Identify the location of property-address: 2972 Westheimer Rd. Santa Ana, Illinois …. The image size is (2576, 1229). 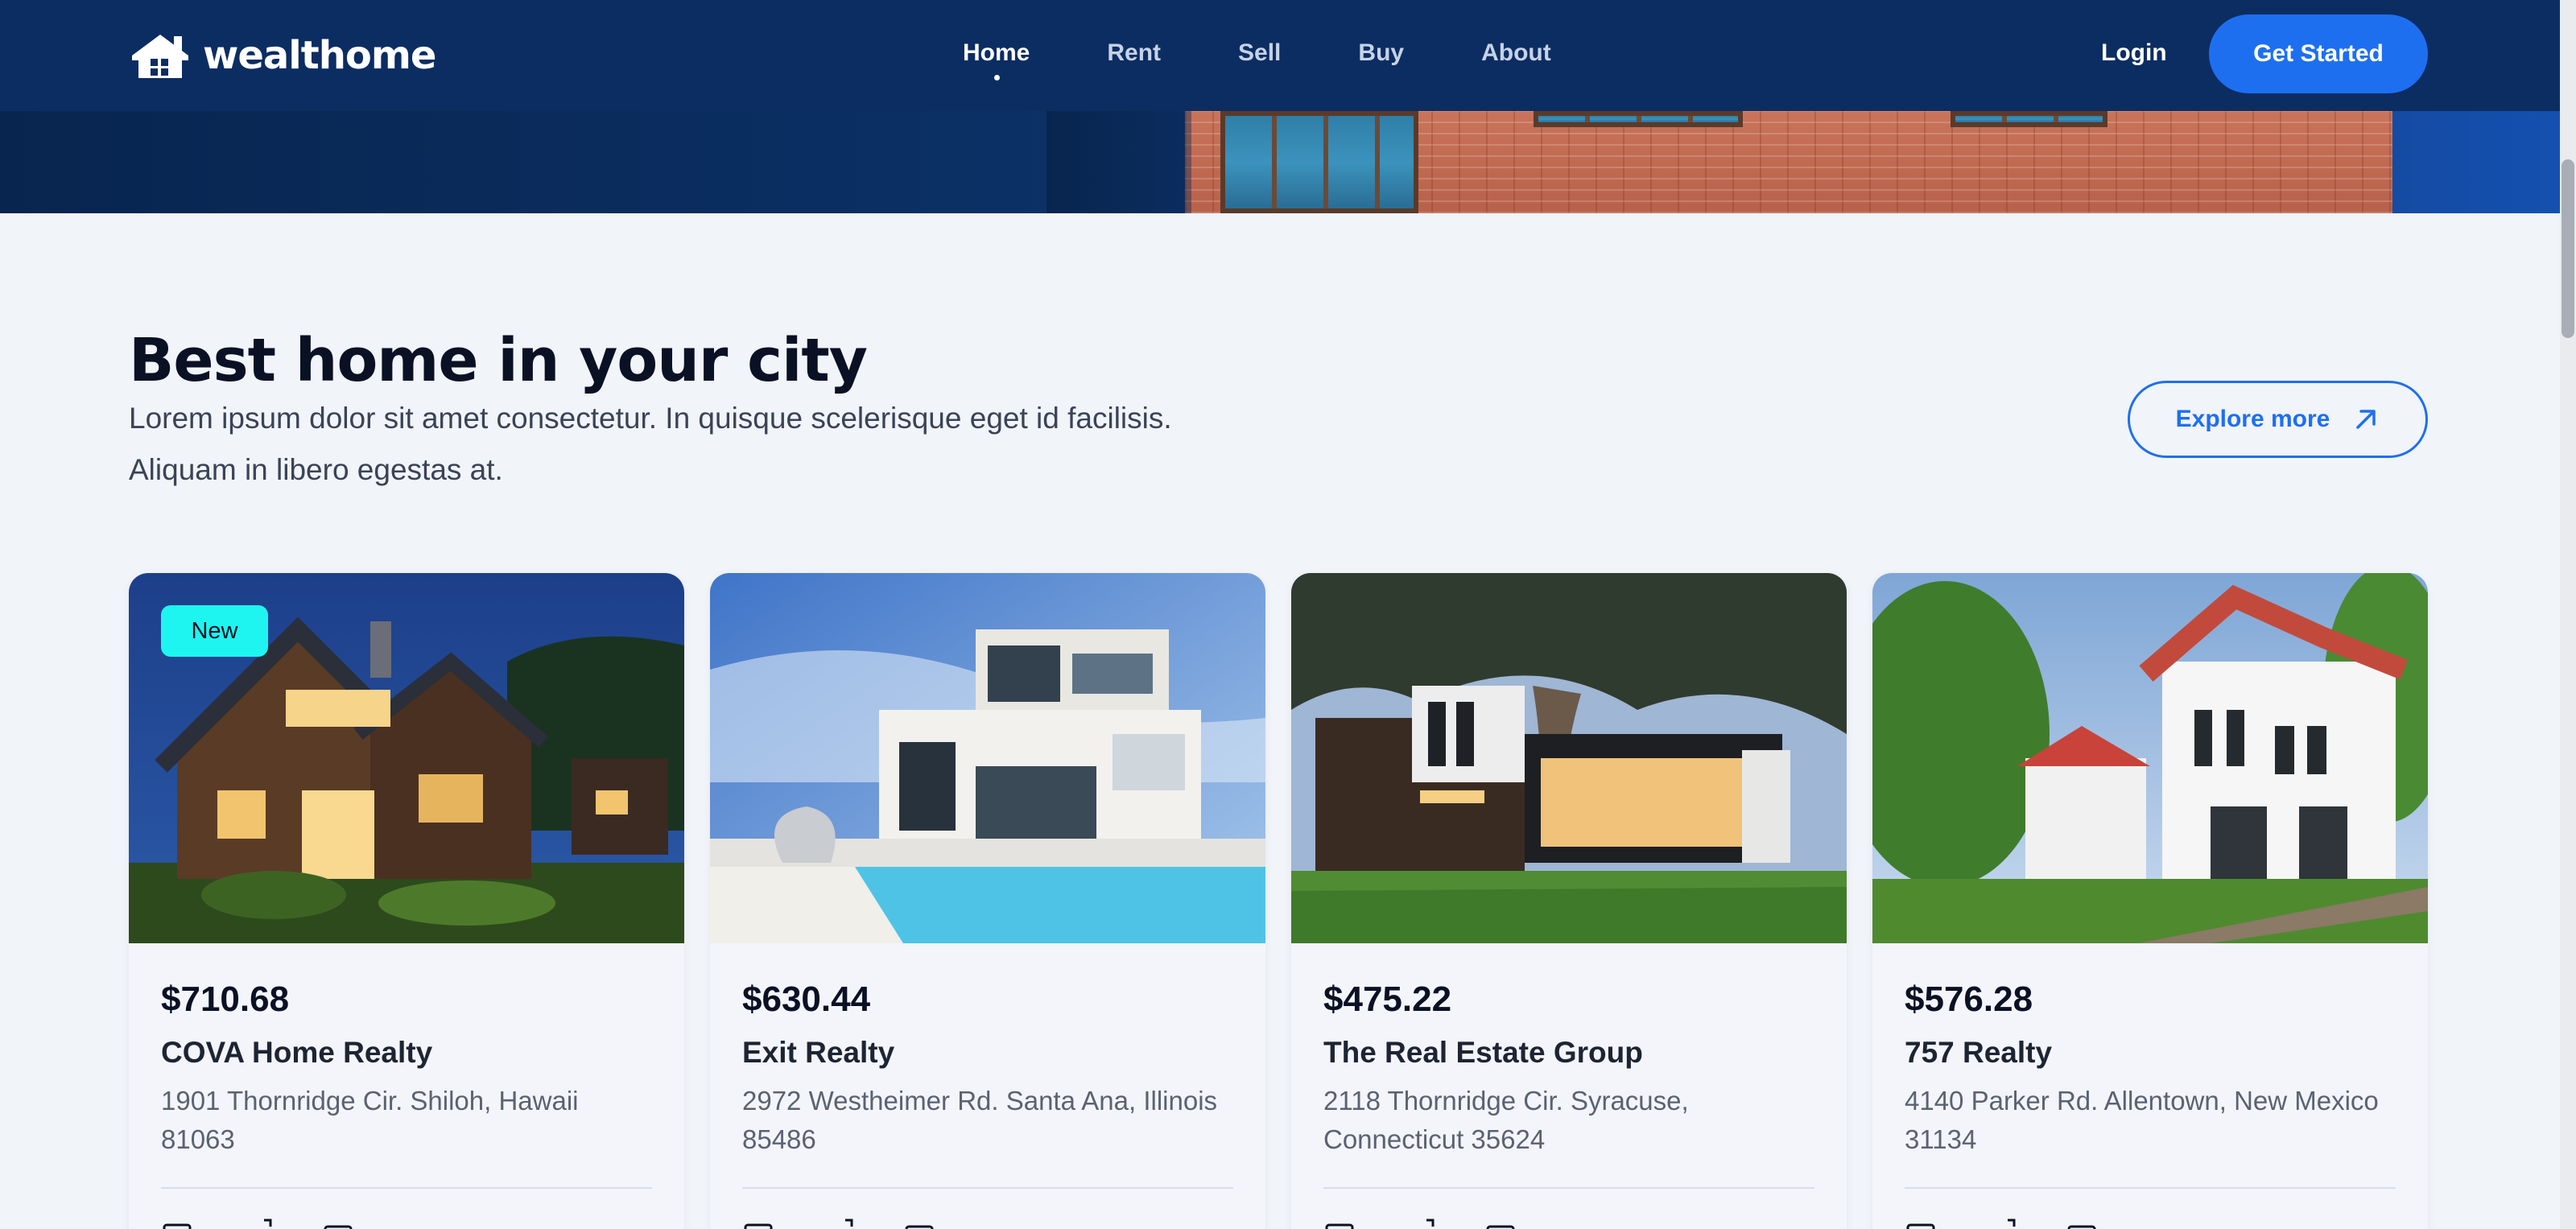
(980, 1120).